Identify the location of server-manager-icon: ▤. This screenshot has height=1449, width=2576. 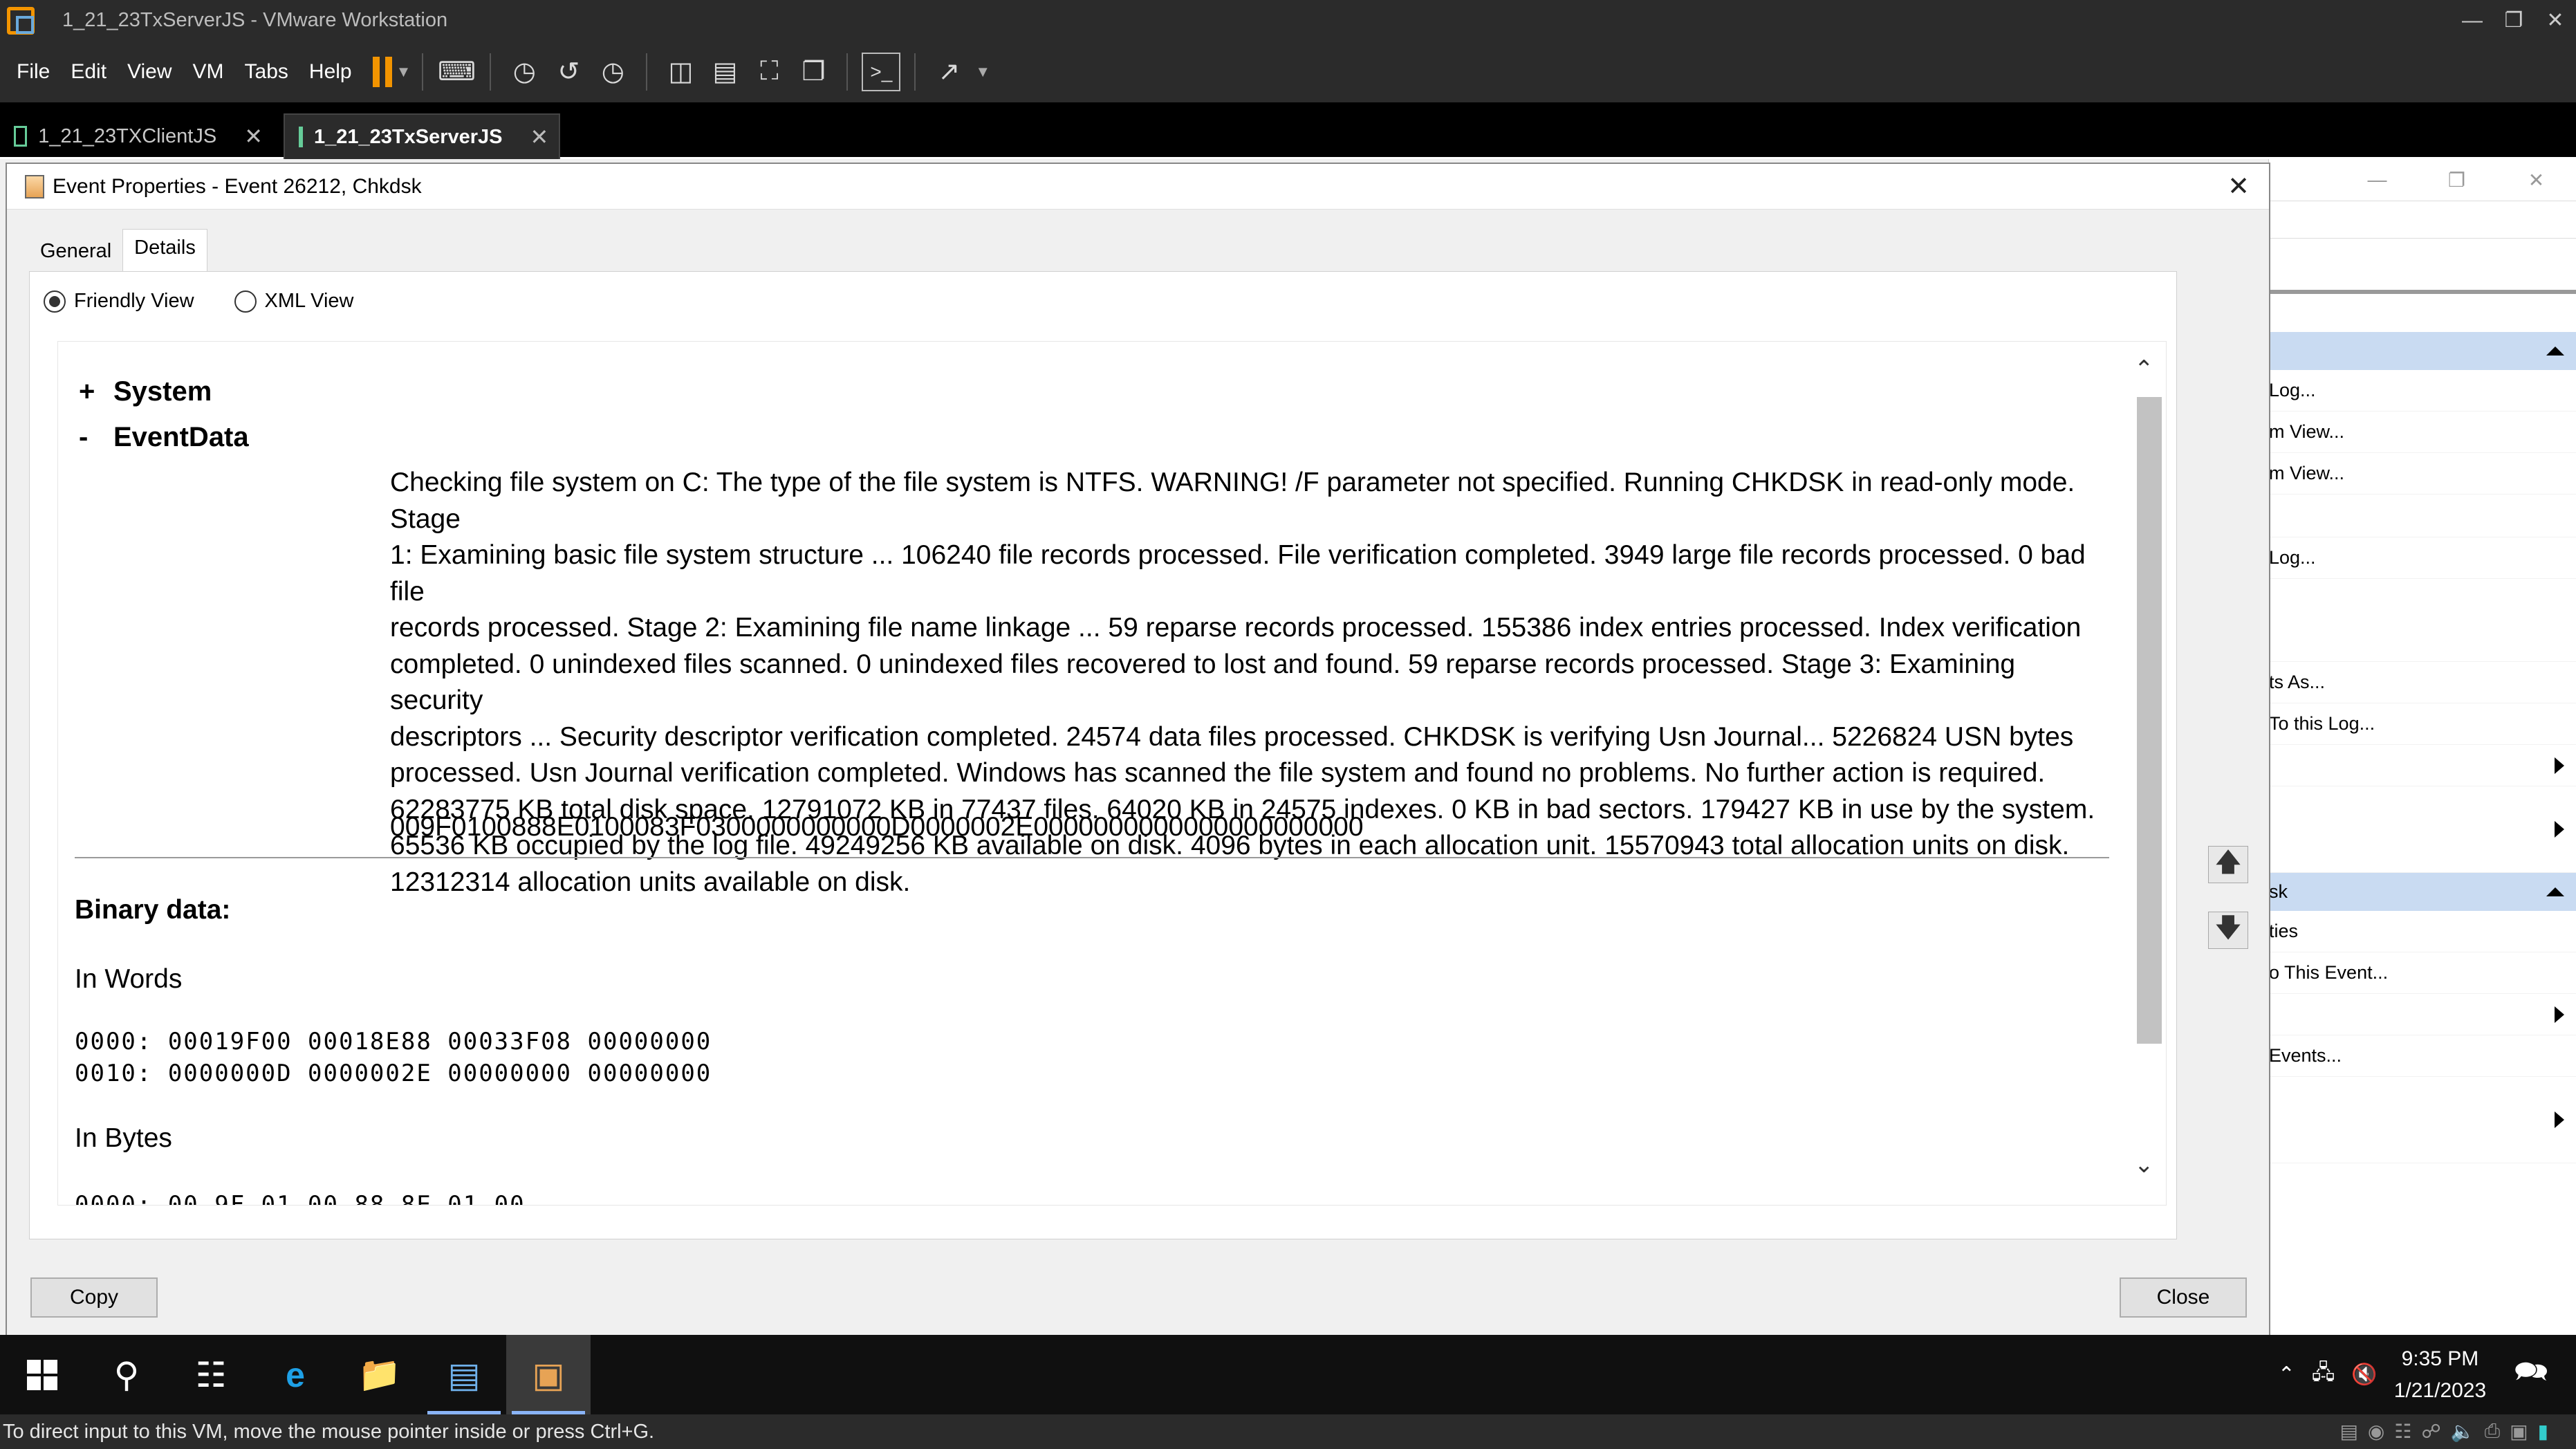
(464, 1374).